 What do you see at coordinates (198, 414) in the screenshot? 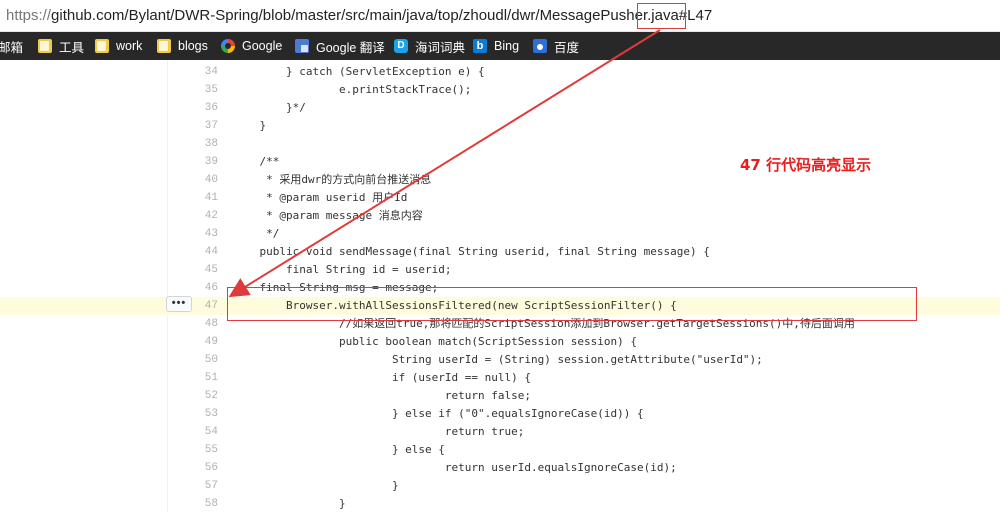
I see `line-number: 53` at bounding box center [198, 414].